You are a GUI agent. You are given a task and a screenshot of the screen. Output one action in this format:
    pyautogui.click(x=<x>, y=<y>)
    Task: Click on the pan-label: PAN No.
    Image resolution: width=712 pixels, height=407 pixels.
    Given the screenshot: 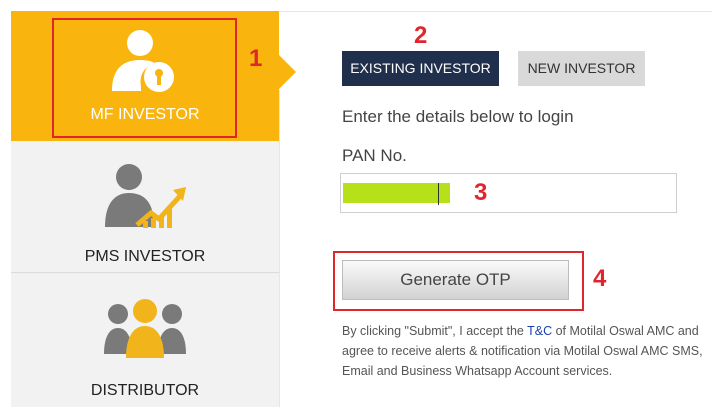 What is the action you would take?
    pyautogui.click(x=374, y=155)
    